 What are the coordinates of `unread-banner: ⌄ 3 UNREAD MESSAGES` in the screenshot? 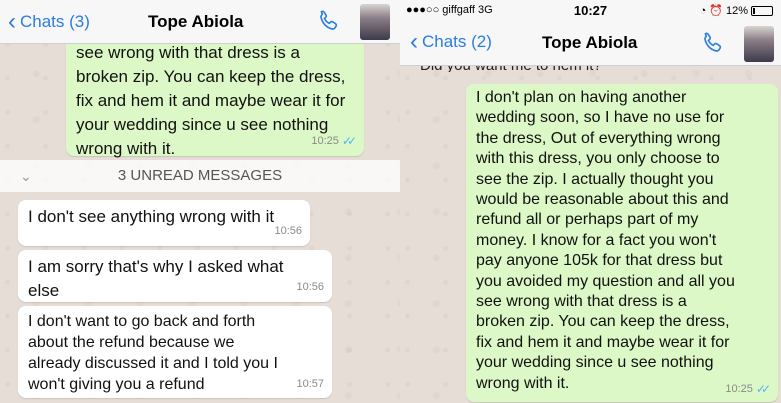 It's located at (200, 176).